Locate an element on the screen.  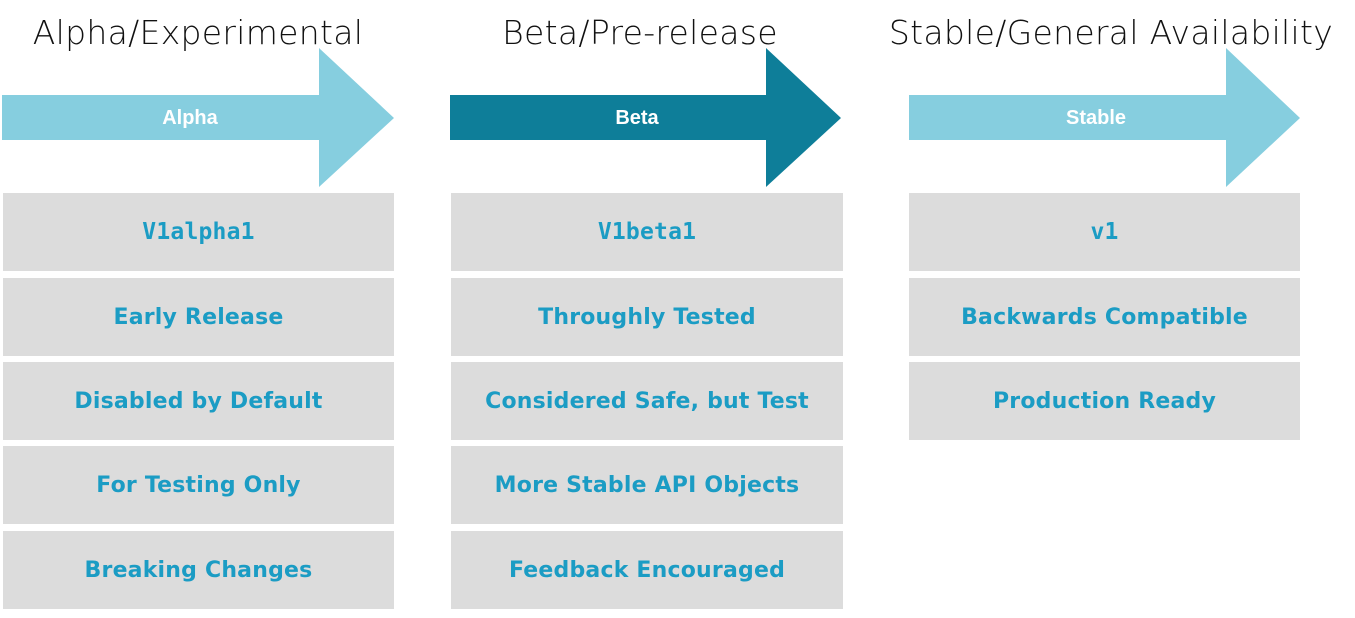
trait-box: Throughly Tested is located at coordinates (647, 317).